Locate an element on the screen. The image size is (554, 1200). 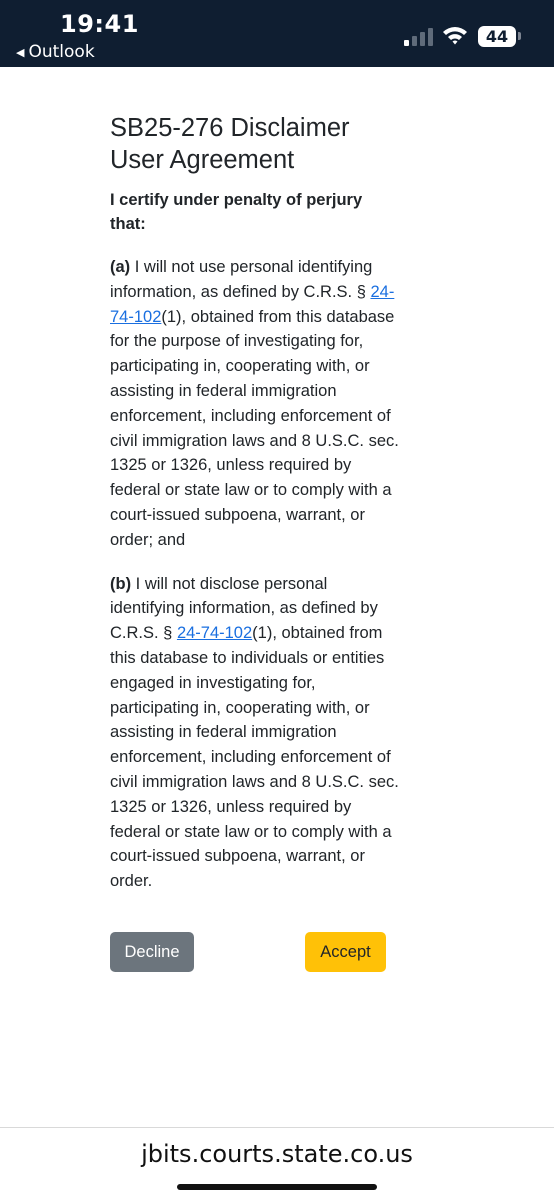
url-text: jbits.courts.state.co.us is located at coordinates (277, 1154).